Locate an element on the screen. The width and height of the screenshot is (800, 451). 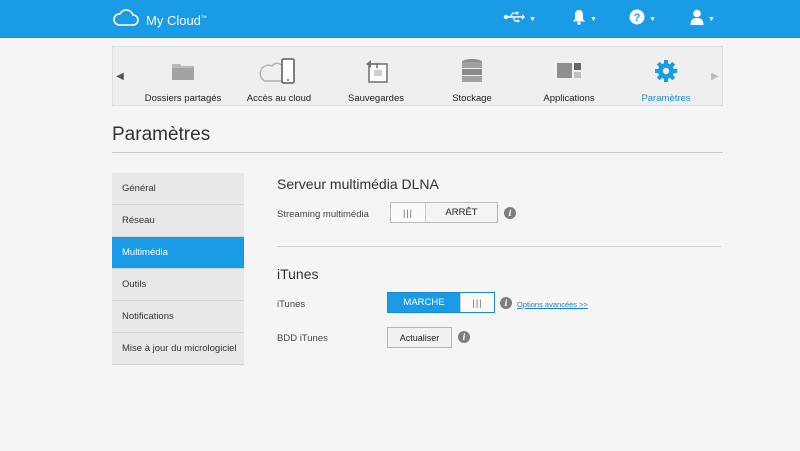
notifications-menu: ▼ is located at coordinates (584, 19).